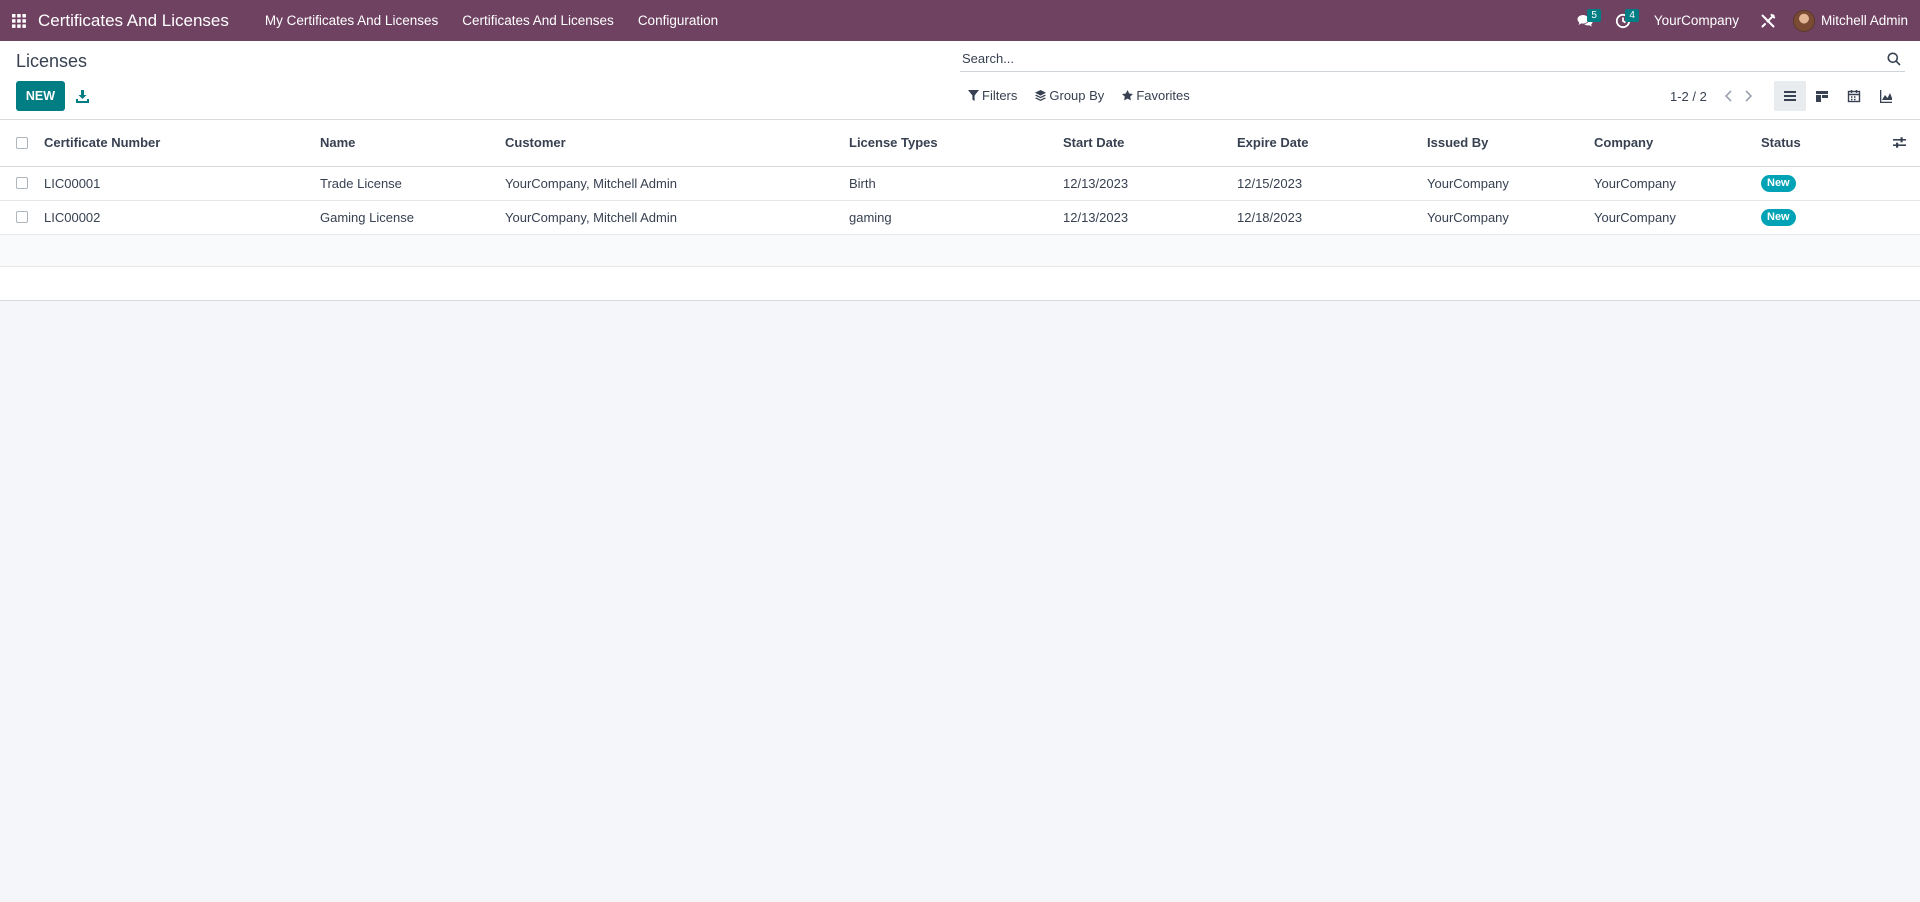  What do you see at coordinates (412, 217) in the screenshot?
I see `cell-name: Gaming License` at bounding box center [412, 217].